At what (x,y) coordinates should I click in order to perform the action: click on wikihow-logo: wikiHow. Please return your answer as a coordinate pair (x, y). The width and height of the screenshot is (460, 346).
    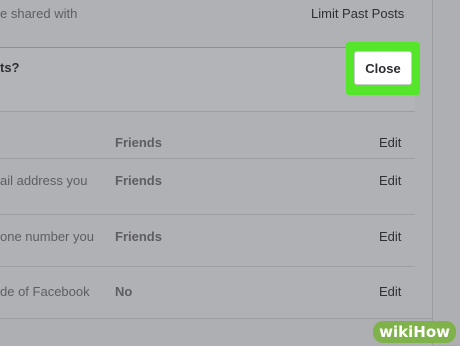
    Looking at the image, I should click on (414, 332).